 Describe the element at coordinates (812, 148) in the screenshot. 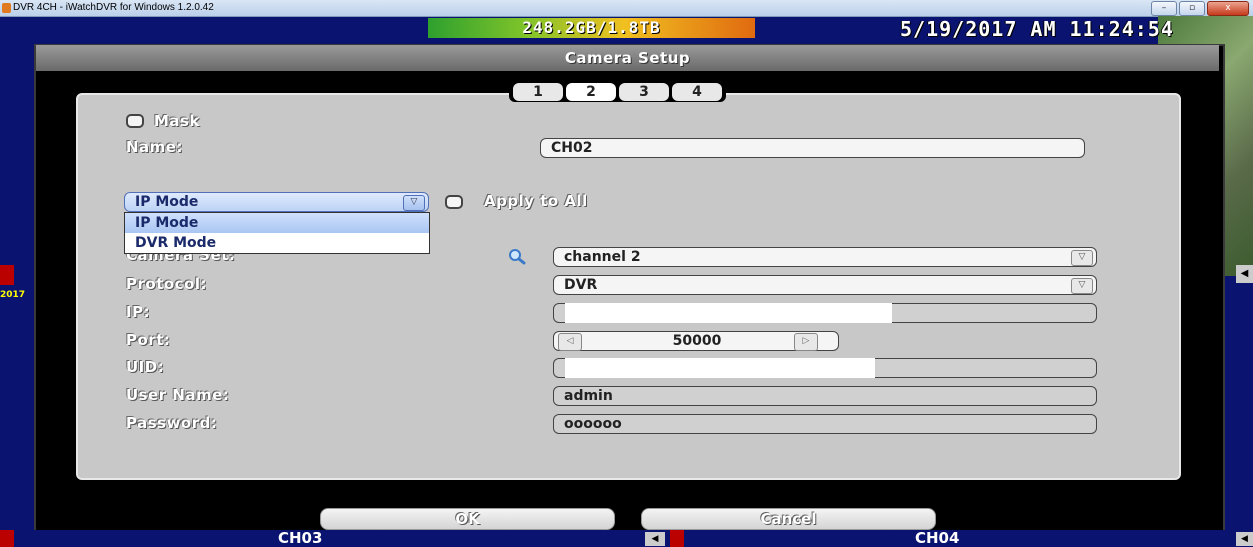

I see `name-input: CH02` at that location.